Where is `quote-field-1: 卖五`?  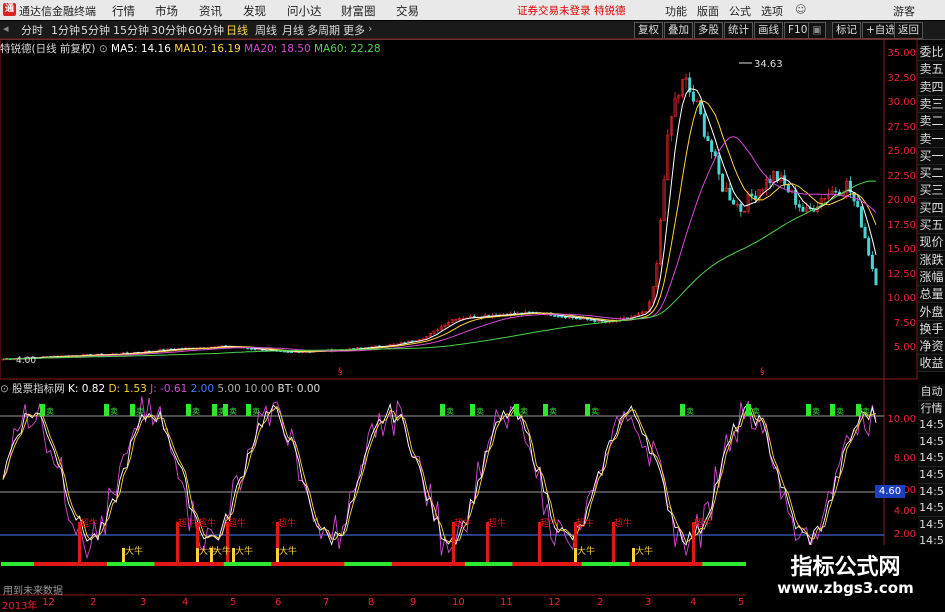
quote-field-1: 卖五 is located at coordinates (931, 70).